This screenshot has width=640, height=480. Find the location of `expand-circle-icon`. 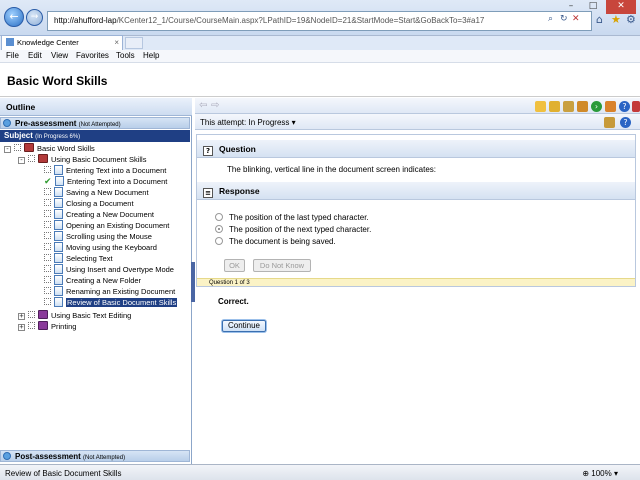

expand-circle-icon is located at coordinates (7, 456).